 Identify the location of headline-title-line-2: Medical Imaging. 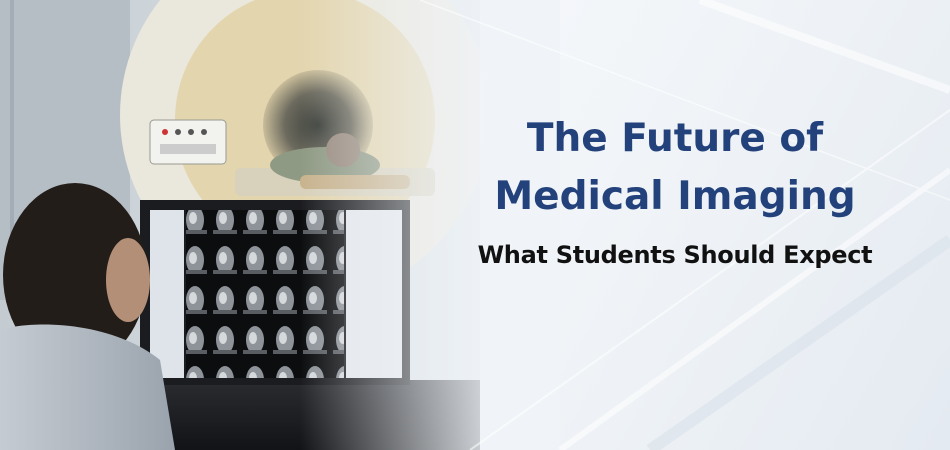
(675, 196).